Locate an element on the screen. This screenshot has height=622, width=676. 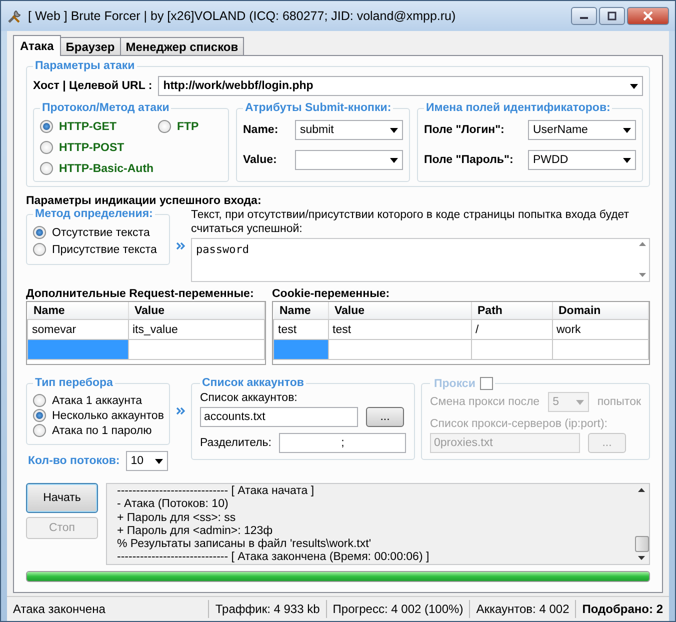
field-label: Поле "Логин": is located at coordinates (465, 130).